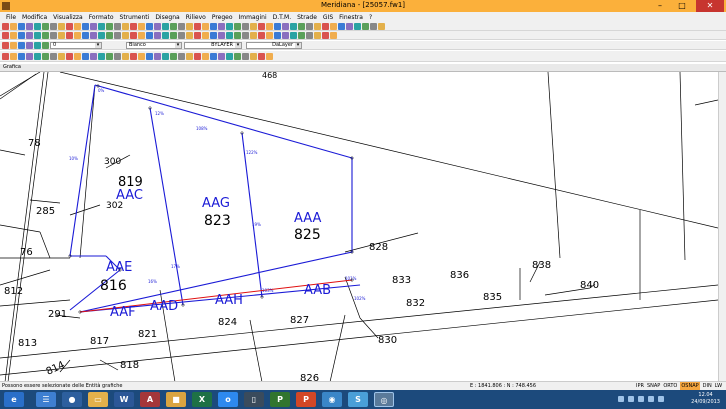  I want to click on lineweight-select: DaLayer ▾, so click(274, 45).